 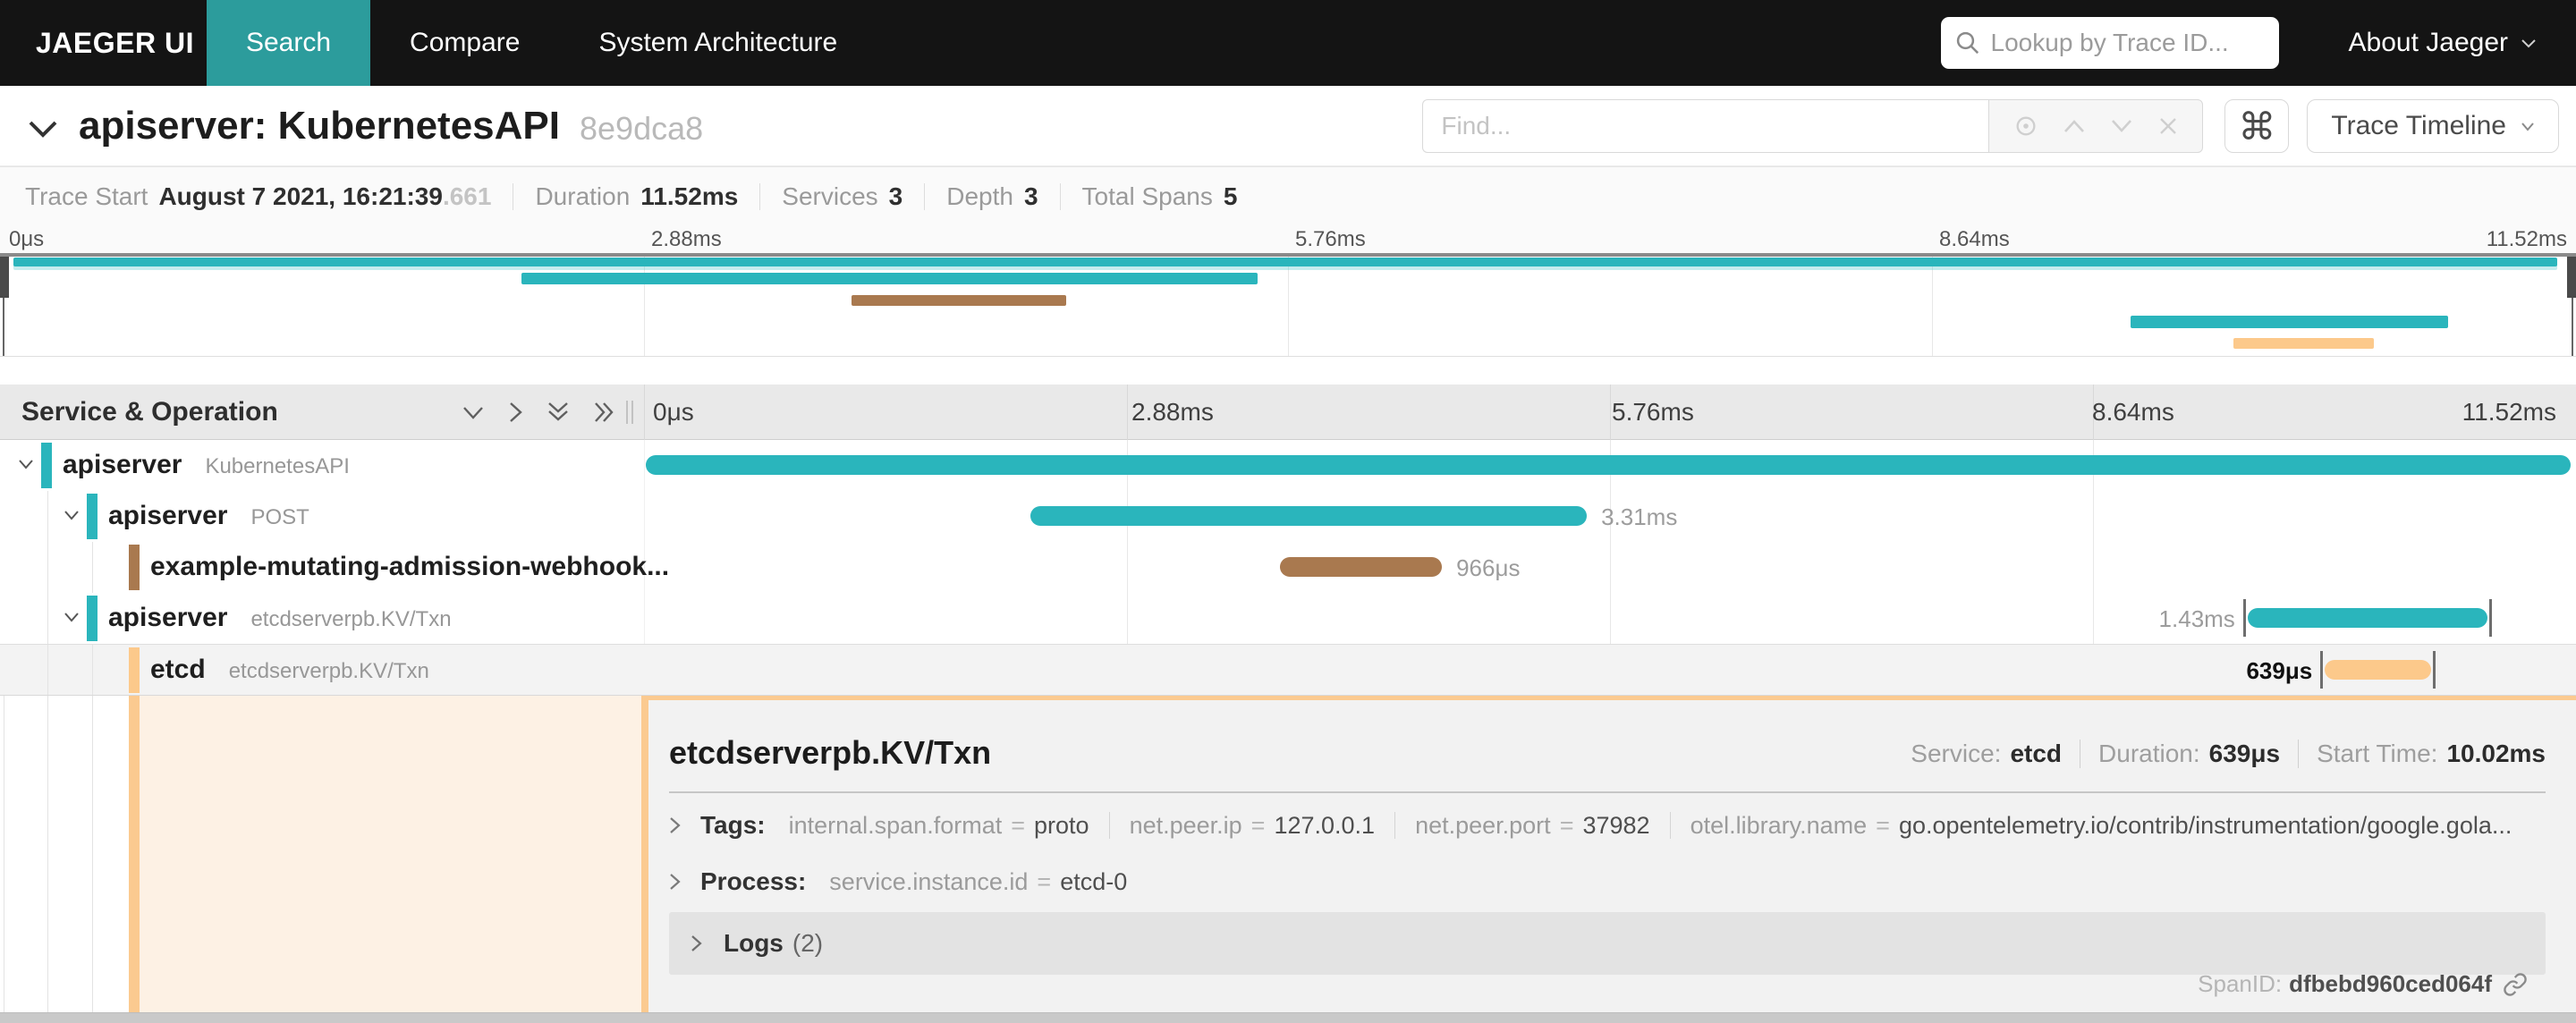 I want to click on summary-item: Depth 3, so click(x=992, y=196).